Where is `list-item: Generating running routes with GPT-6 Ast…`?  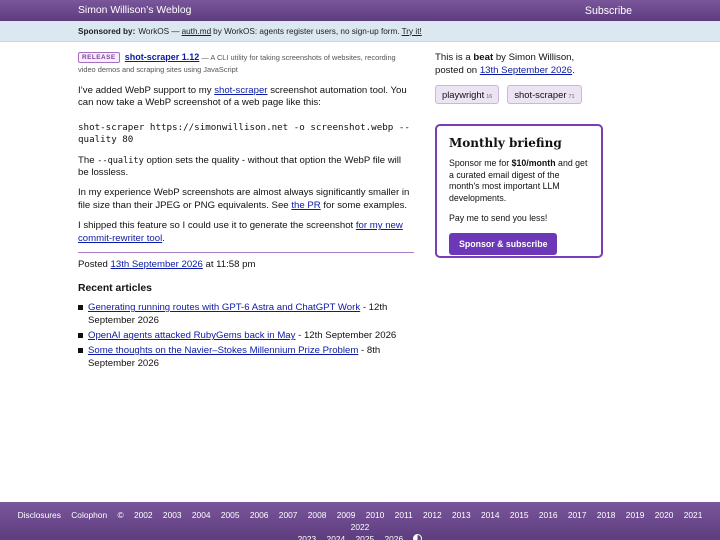 list-item: Generating running routes with GPT-6 Ast… is located at coordinates (246, 314).